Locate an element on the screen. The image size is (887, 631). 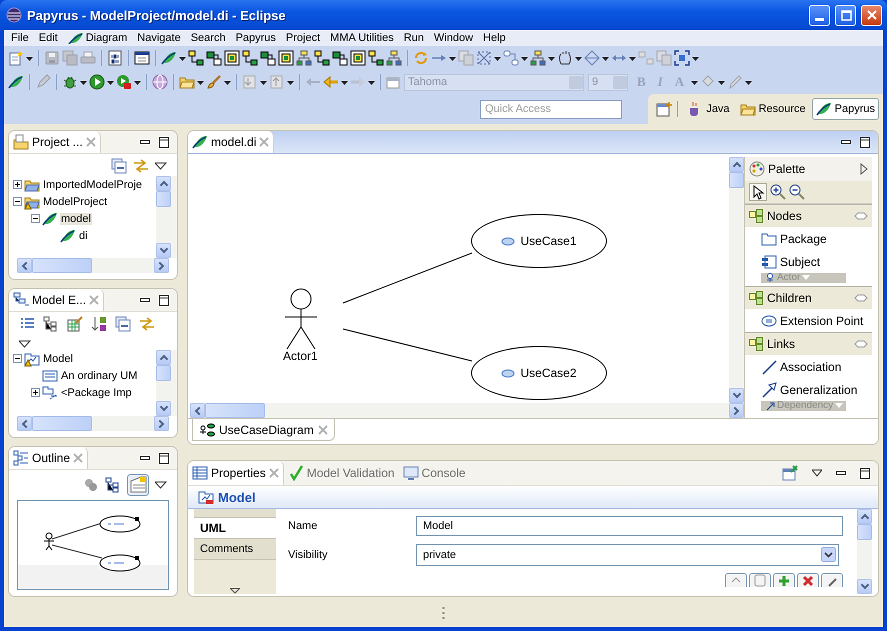
menu-item: Run is located at coordinates (413, 38).